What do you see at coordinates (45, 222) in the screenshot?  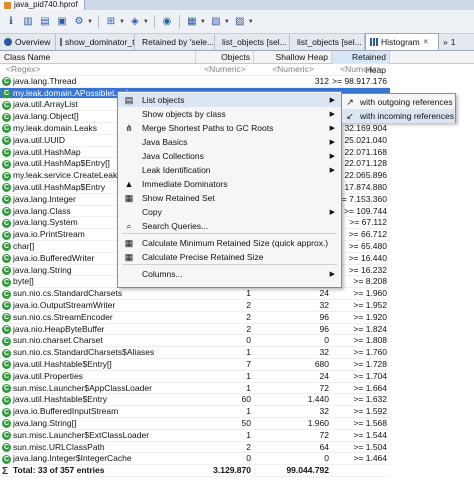 I see `class-name-text: java.lang.System` at bounding box center [45, 222].